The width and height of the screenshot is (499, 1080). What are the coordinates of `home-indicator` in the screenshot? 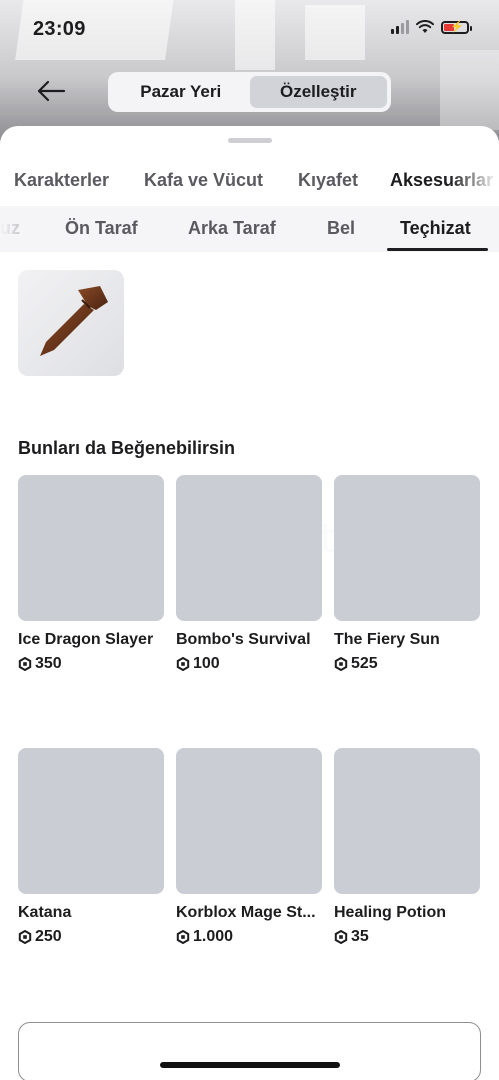 It's located at (250, 1065).